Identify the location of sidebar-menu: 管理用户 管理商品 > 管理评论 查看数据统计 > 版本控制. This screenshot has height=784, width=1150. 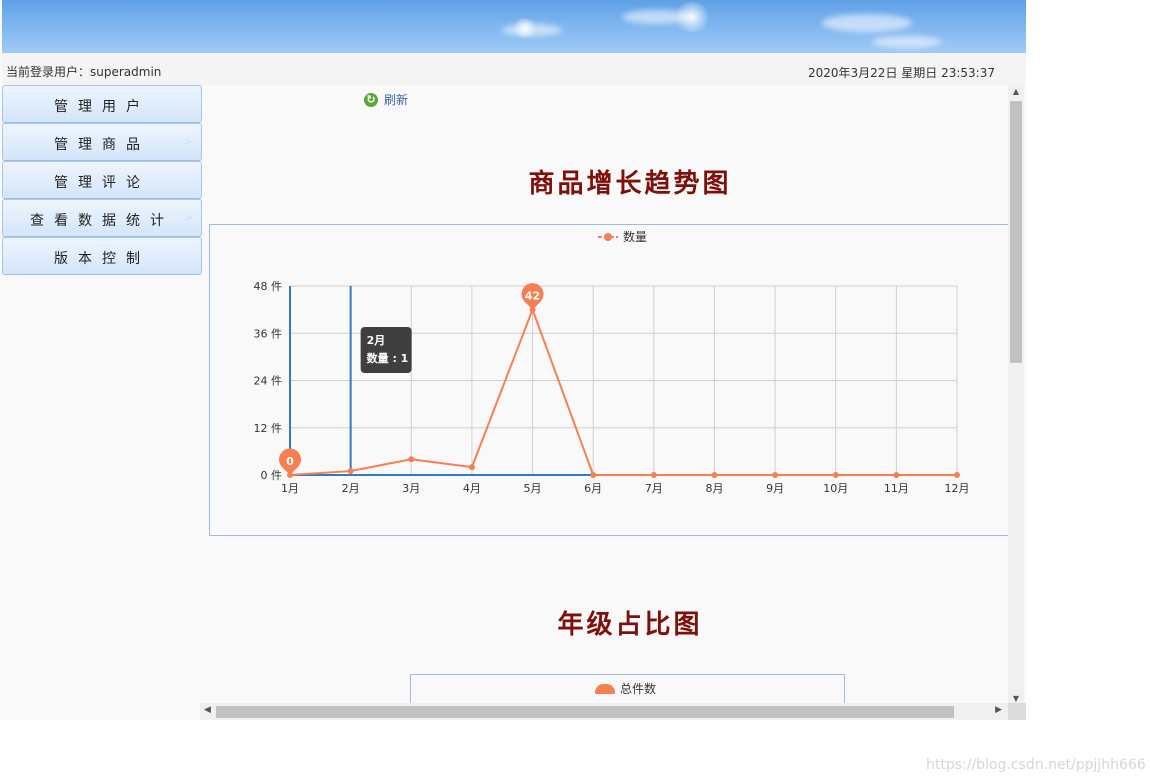
(102, 180).